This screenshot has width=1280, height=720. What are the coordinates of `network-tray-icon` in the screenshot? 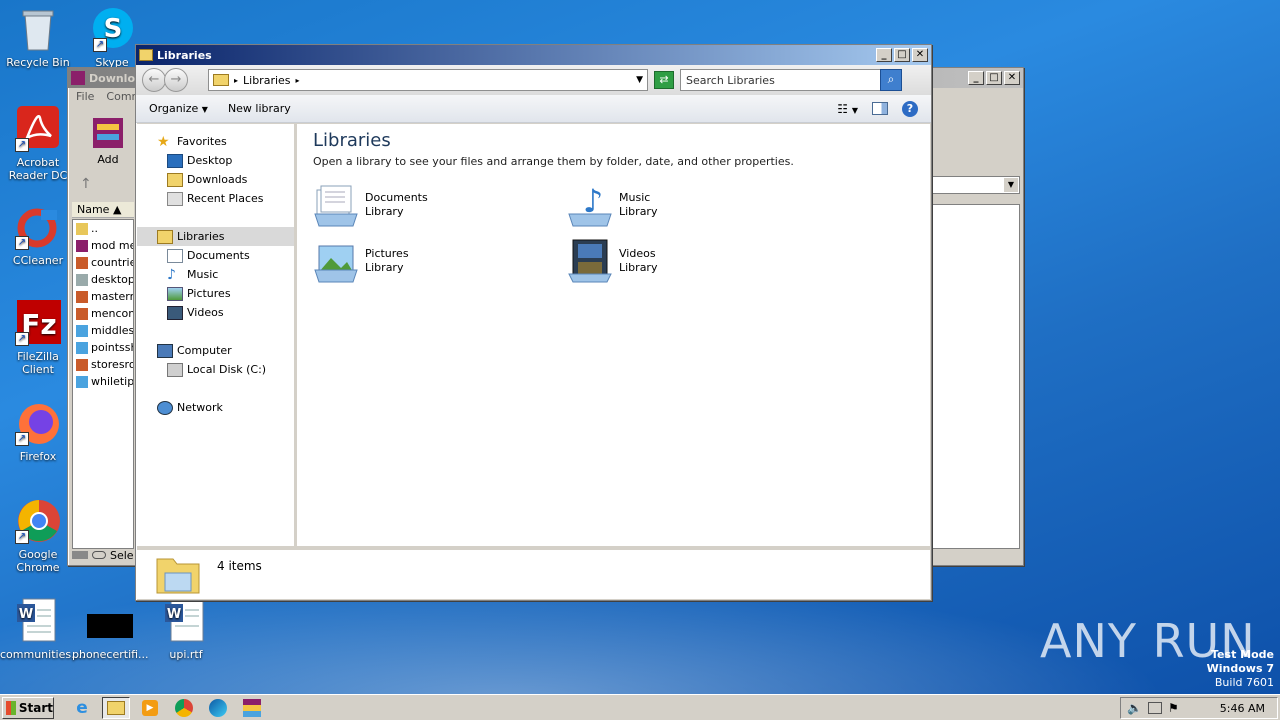 It's located at (1154, 708).